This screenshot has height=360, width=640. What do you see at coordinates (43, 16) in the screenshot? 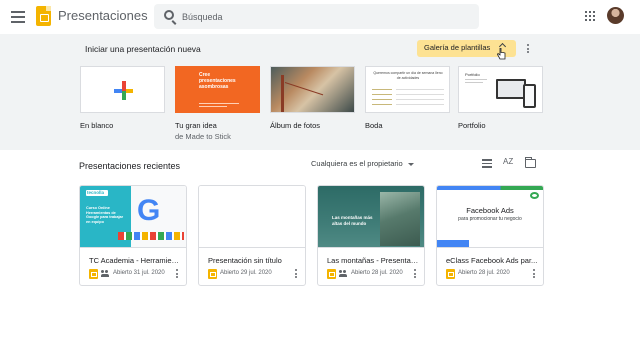
I see `slides-logo-icon` at bounding box center [43, 16].